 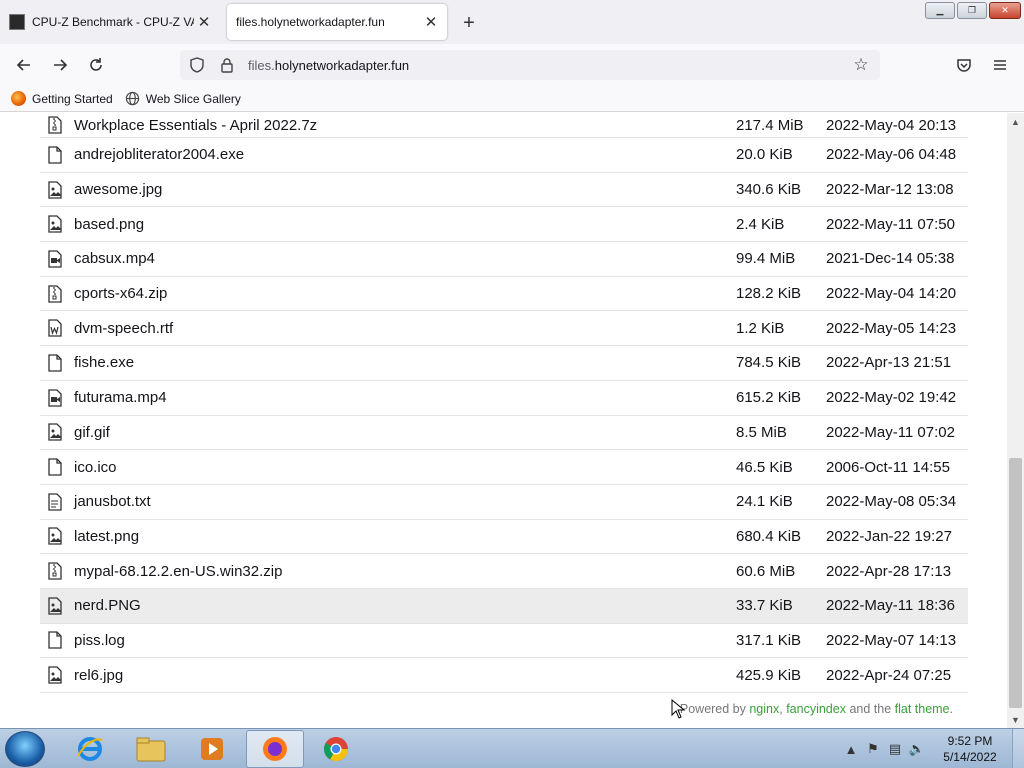 I want to click on tab-title: CPU-Z Benchmark - CPU-Z VAL, so click(x=113, y=22).